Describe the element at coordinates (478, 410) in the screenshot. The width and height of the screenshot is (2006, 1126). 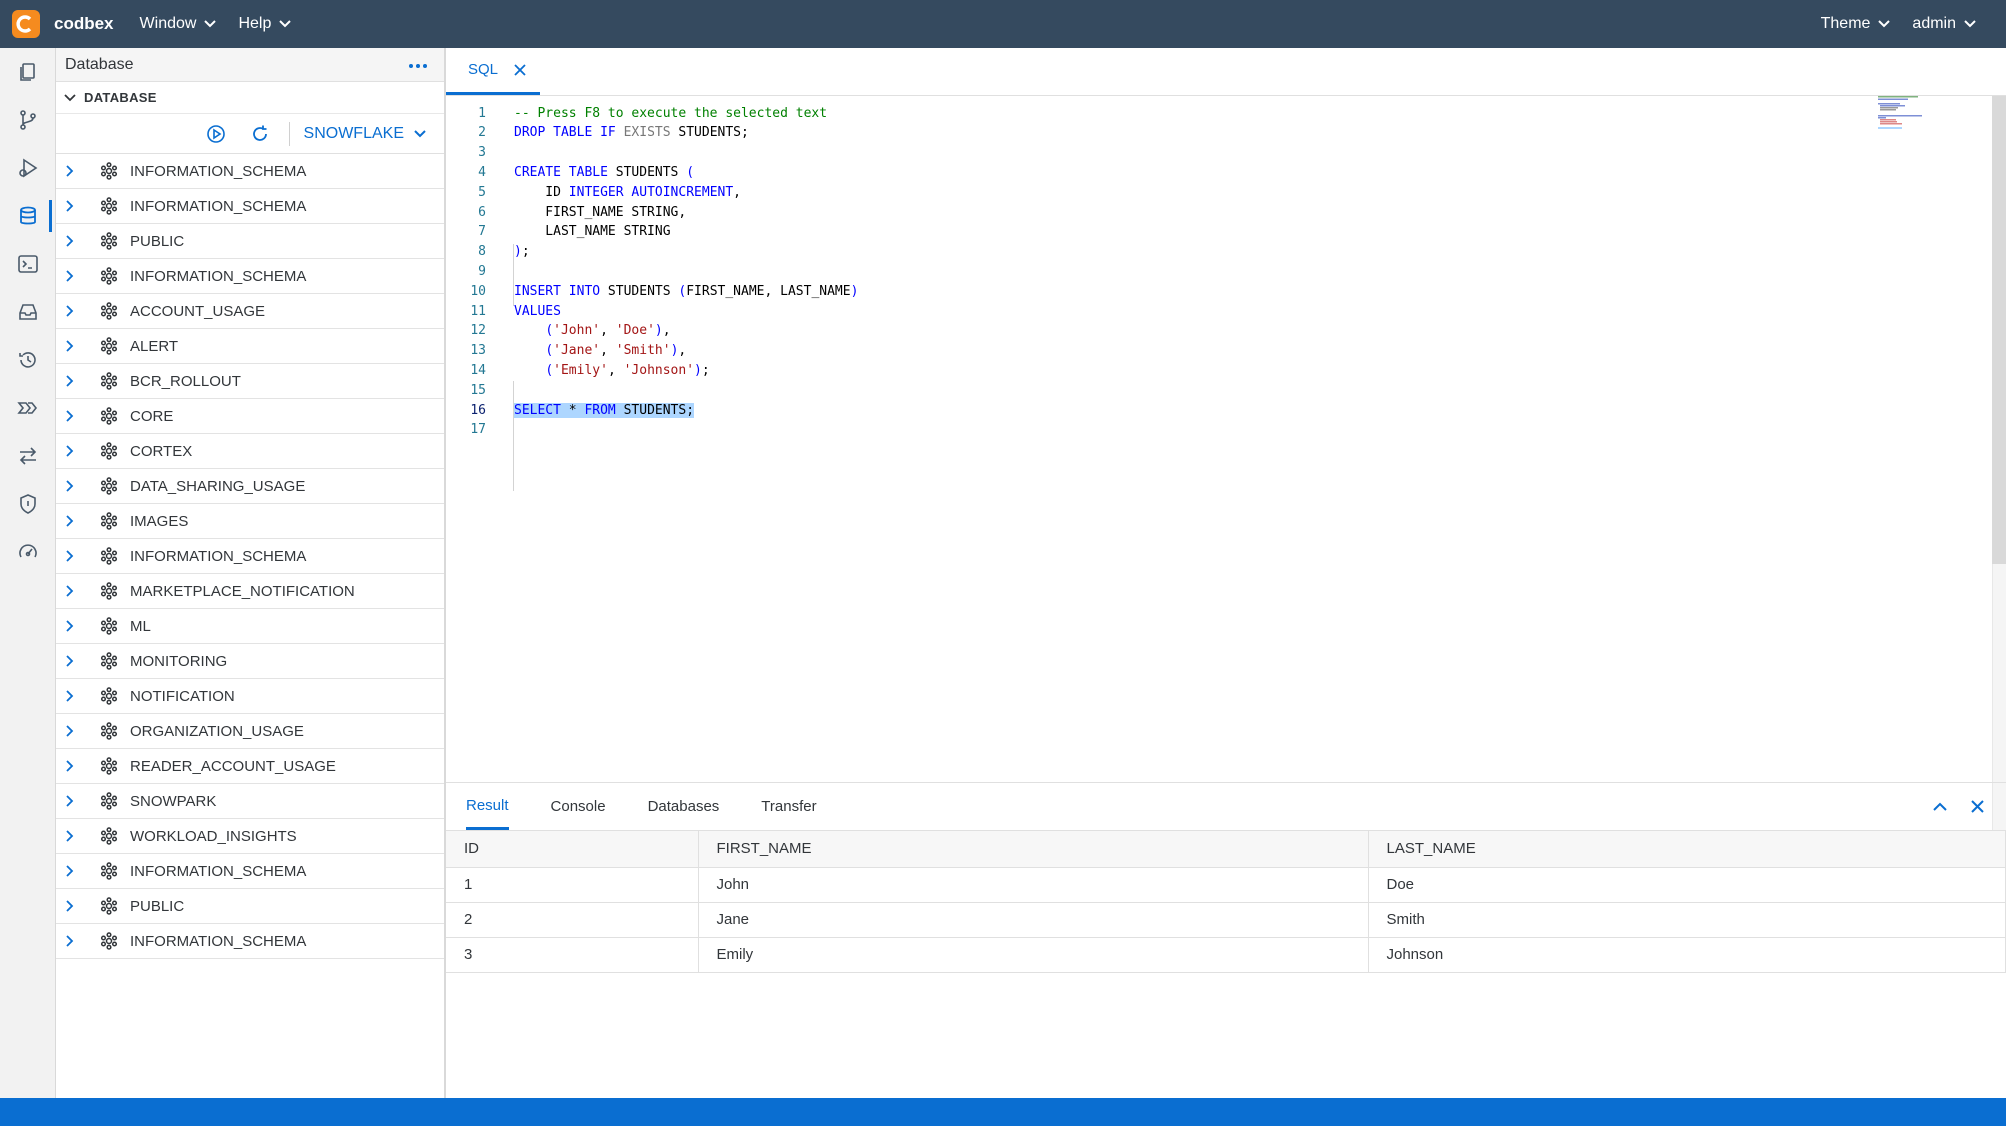
I see `line-number: 16` at that location.